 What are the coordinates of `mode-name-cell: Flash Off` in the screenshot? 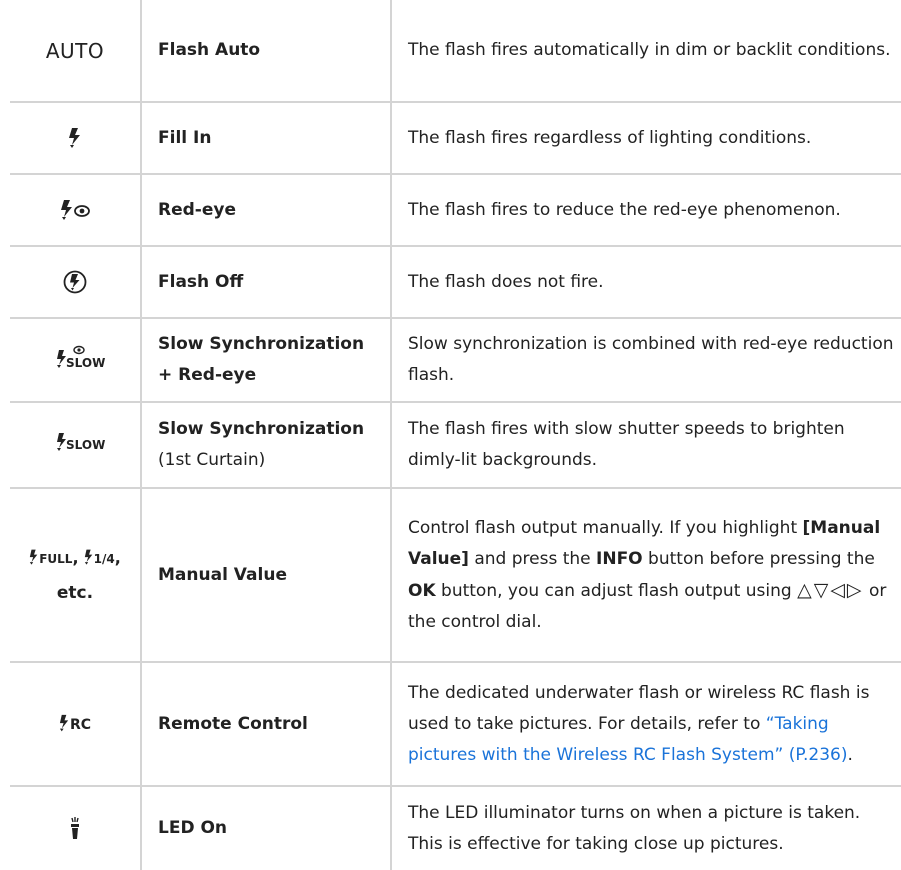 It's located at (266, 282).